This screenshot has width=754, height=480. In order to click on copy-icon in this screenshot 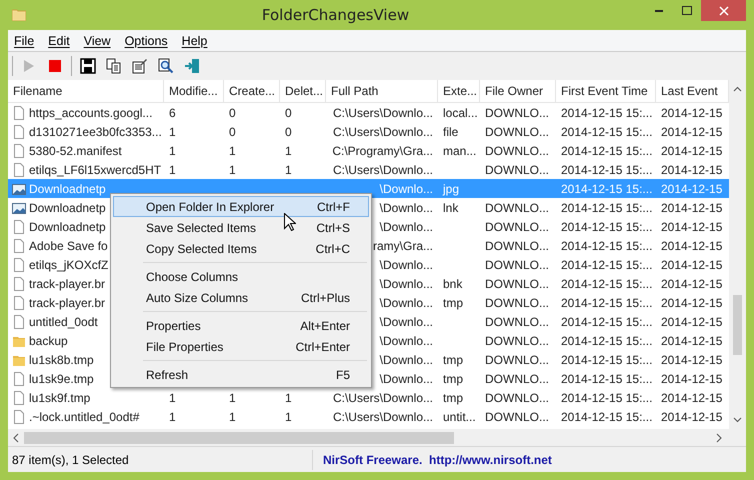, I will do `click(114, 66)`.